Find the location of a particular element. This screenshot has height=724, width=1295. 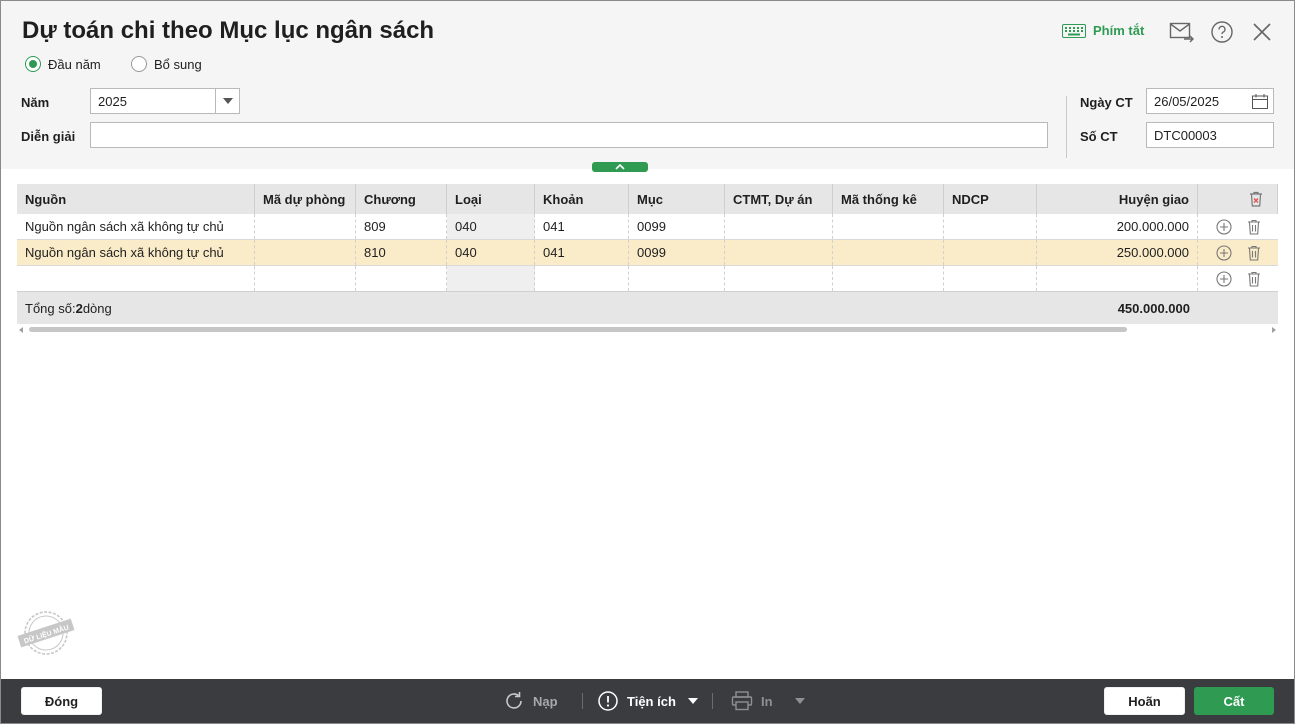

calendar-button is located at coordinates (1260, 103).